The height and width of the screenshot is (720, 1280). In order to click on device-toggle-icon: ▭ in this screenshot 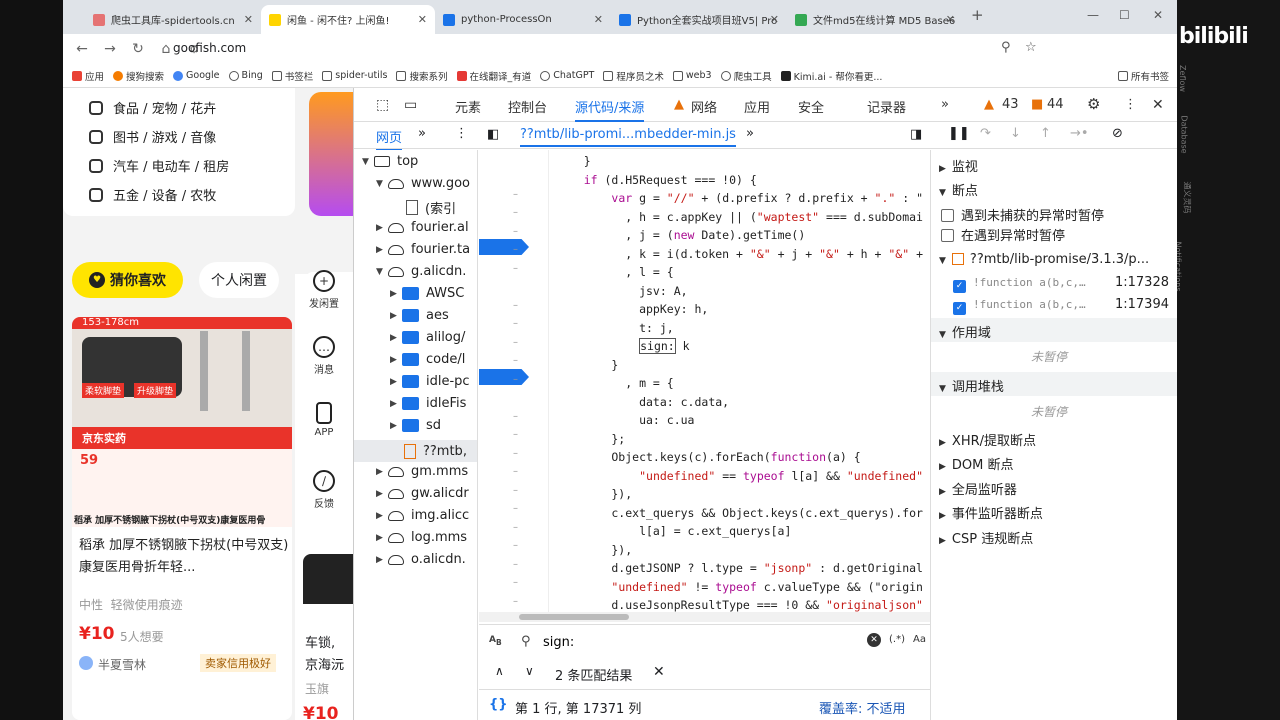, I will do `click(410, 105)`.